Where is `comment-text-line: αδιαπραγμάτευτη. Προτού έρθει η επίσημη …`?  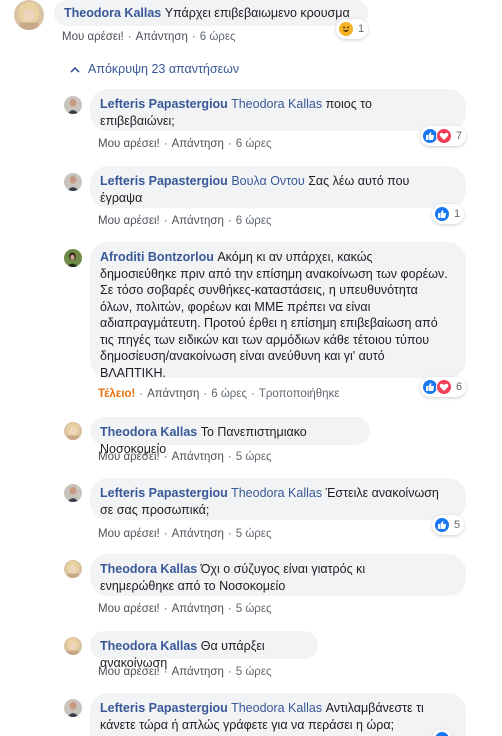
comment-text-line: αδιαπραγμάτευτη. Προτού έρθει η επίσημη … is located at coordinates (269, 323).